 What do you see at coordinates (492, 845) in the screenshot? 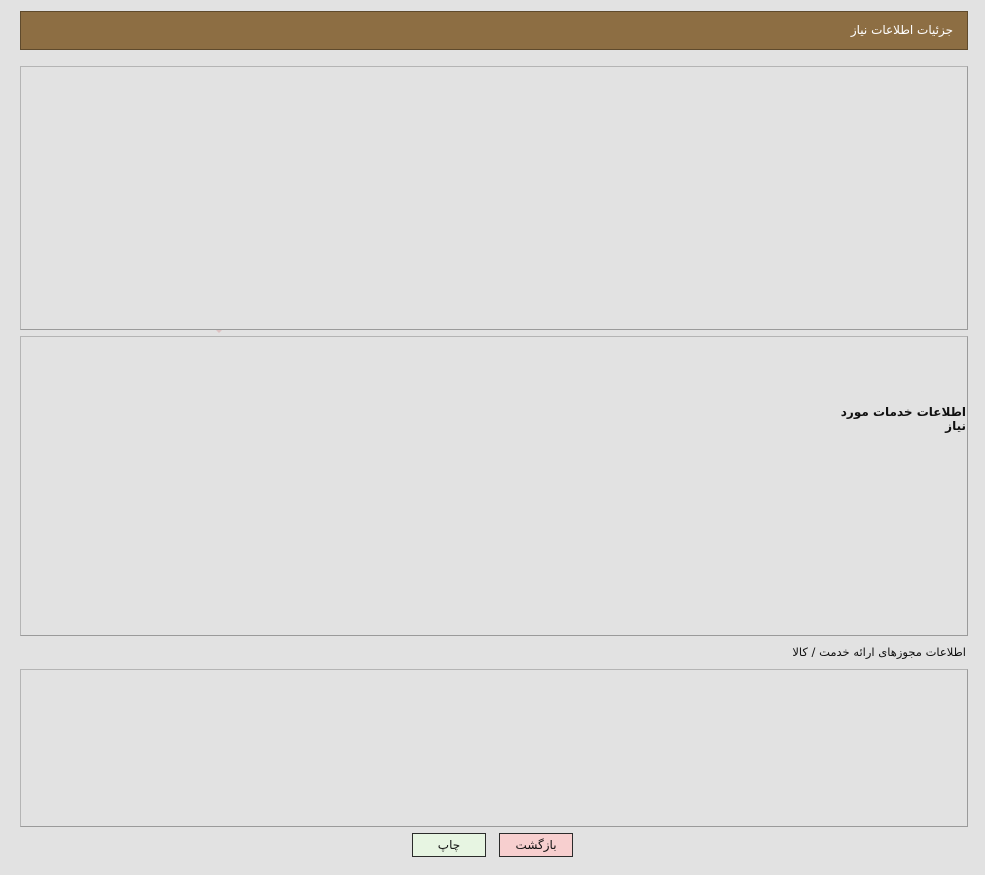
I see `footer-actions: بازگشت چاپ` at bounding box center [492, 845].